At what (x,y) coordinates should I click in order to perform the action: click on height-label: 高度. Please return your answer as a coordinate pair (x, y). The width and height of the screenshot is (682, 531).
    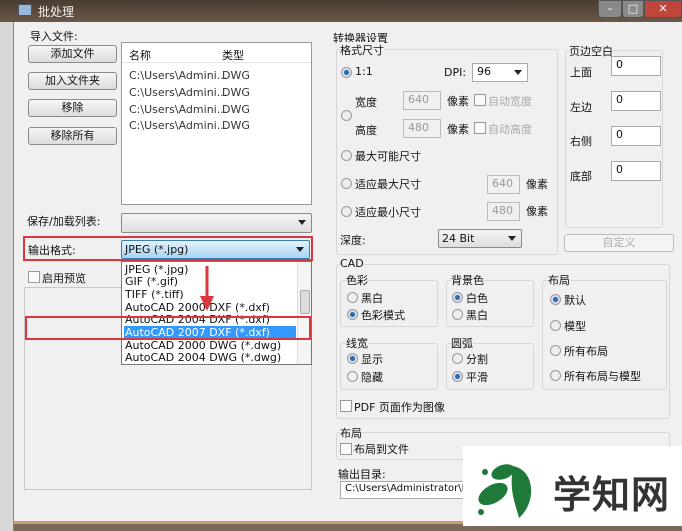
    Looking at the image, I should click on (366, 130).